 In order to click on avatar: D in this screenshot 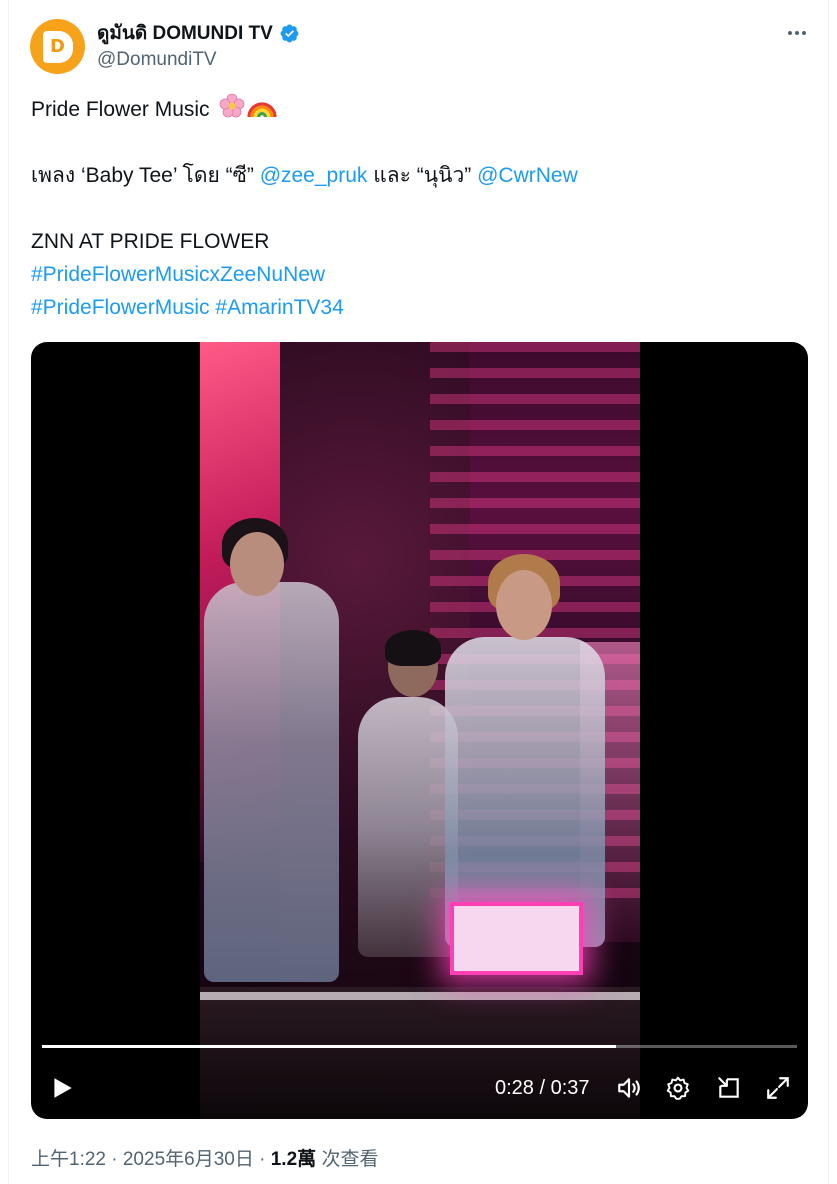, I will do `click(57, 46)`.